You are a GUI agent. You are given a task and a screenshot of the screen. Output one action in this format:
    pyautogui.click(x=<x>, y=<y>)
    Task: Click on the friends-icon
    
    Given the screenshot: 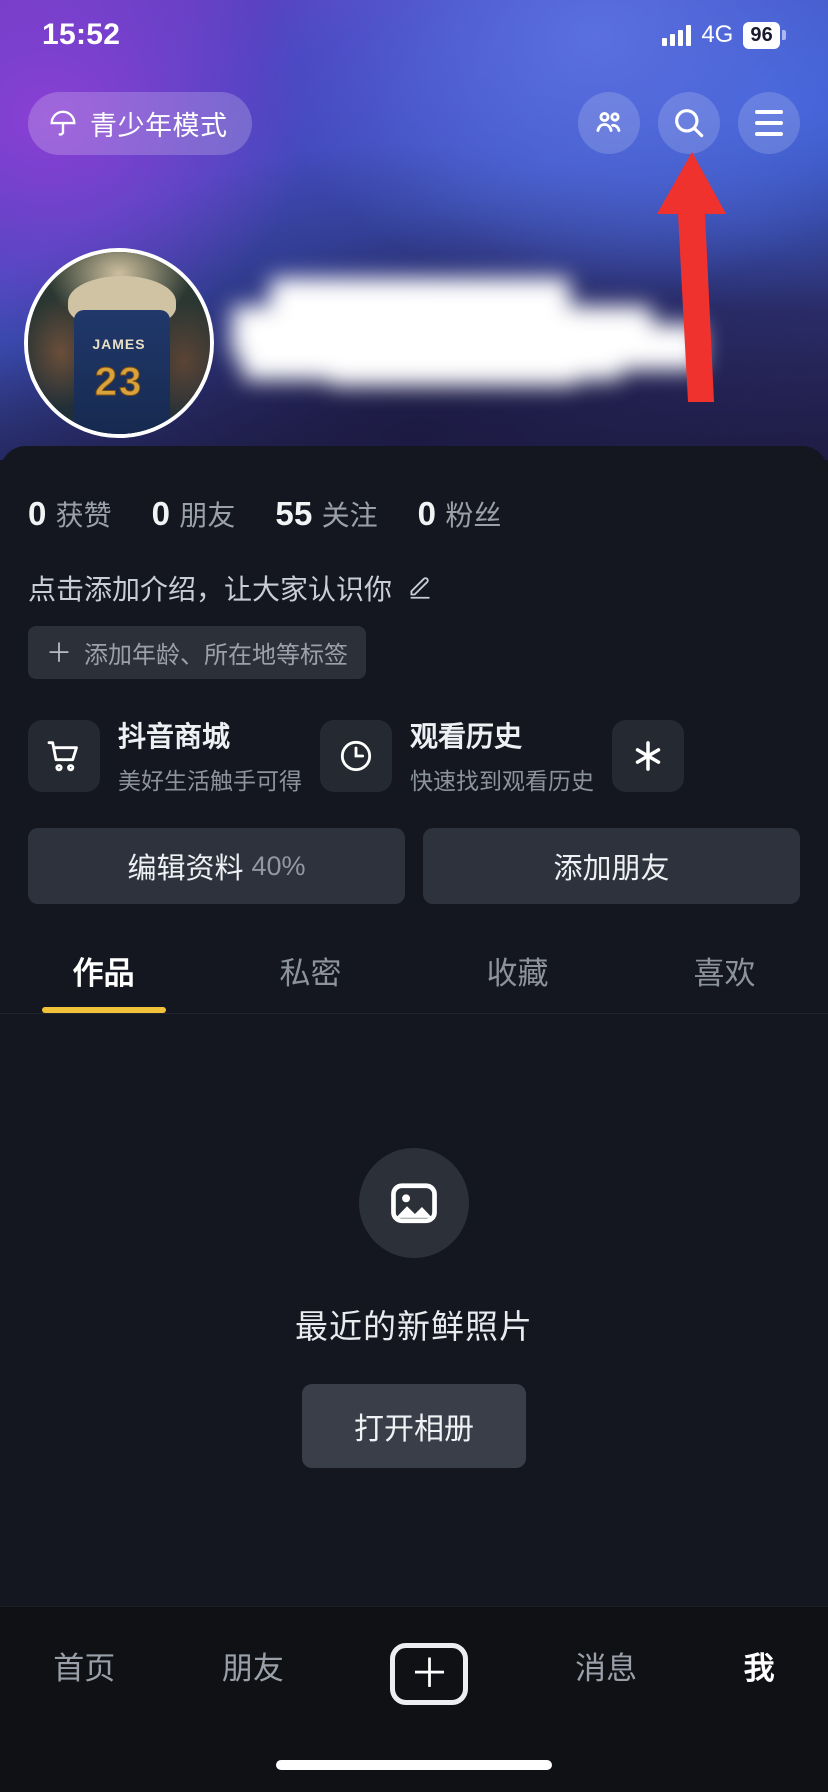 What is the action you would take?
    pyautogui.click(x=608, y=121)
    